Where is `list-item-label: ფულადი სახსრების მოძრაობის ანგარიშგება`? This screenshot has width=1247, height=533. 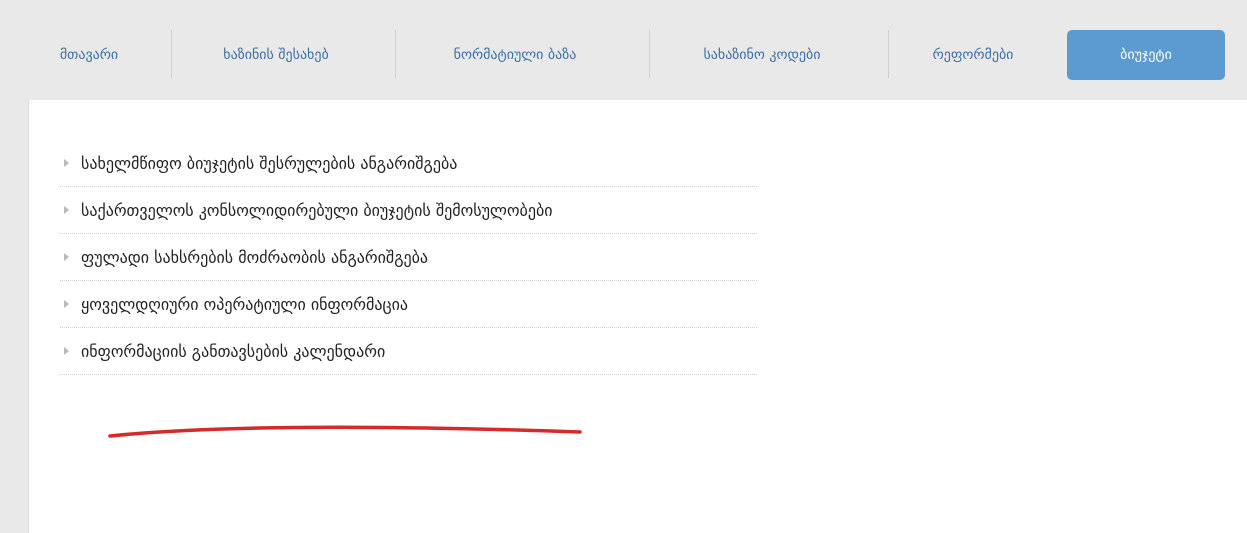 list-item-label: ფულადი სახსრების მოძრაობის ანგარიშგება is located at coordinates (255, 257).